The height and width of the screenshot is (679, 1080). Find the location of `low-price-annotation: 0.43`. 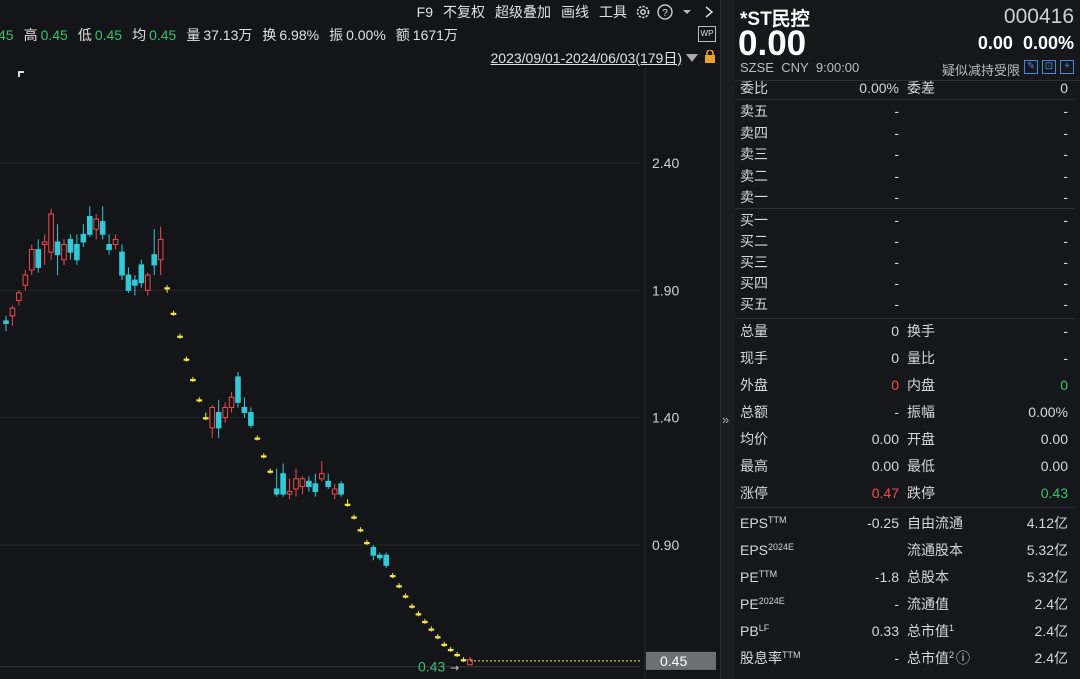

low-price-annotation: 0.43 is located at coordinates (431, 667).